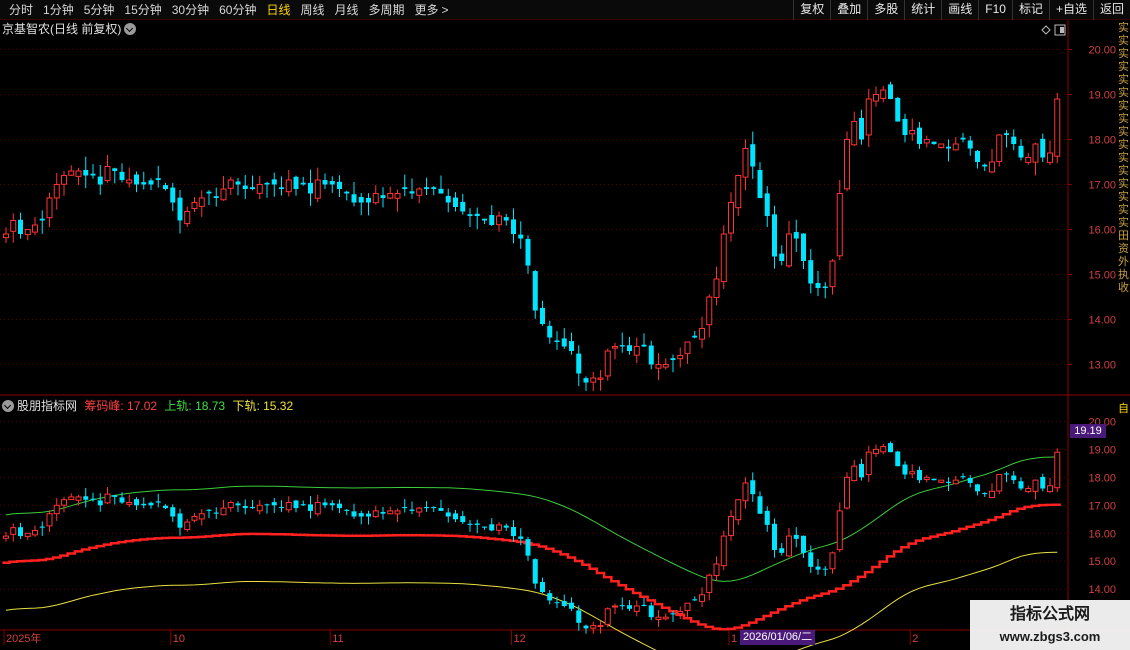 The width and height of the screenshot is (1130, 650). Describe the element at coordinates (1050, 636) in the screenshot. I see `watermark-url: www.zbgs3.com` at that location.